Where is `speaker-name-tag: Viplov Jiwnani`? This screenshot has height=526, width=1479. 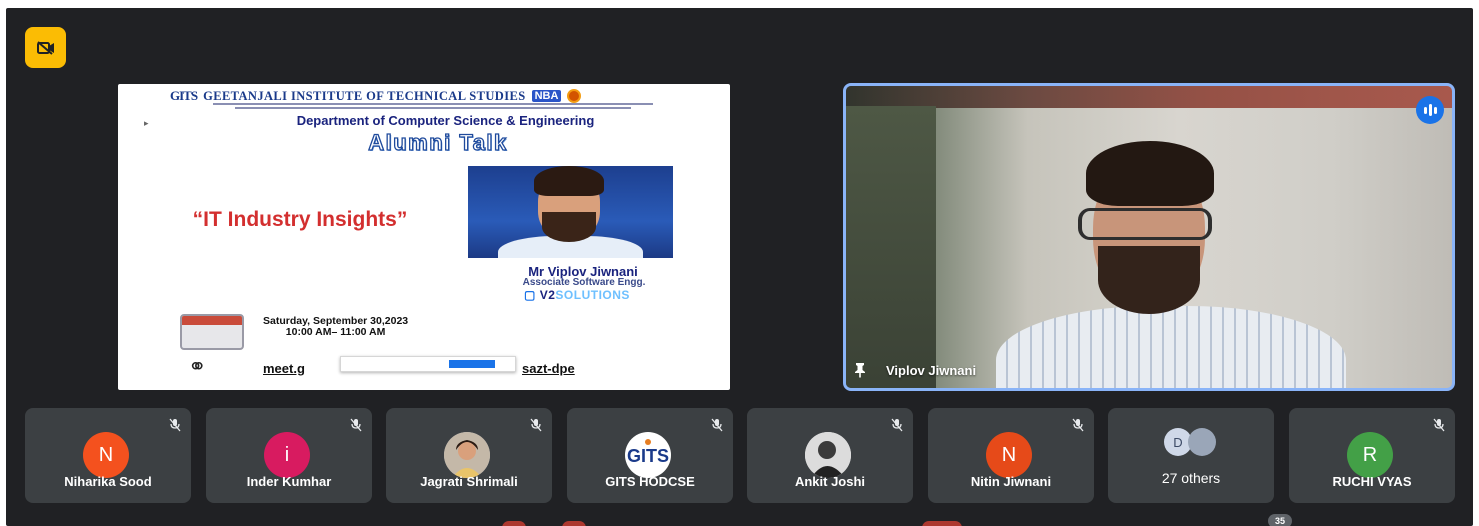 speaker-name-tag: Viplov Jiwnani is located at coordinates (915, 370).